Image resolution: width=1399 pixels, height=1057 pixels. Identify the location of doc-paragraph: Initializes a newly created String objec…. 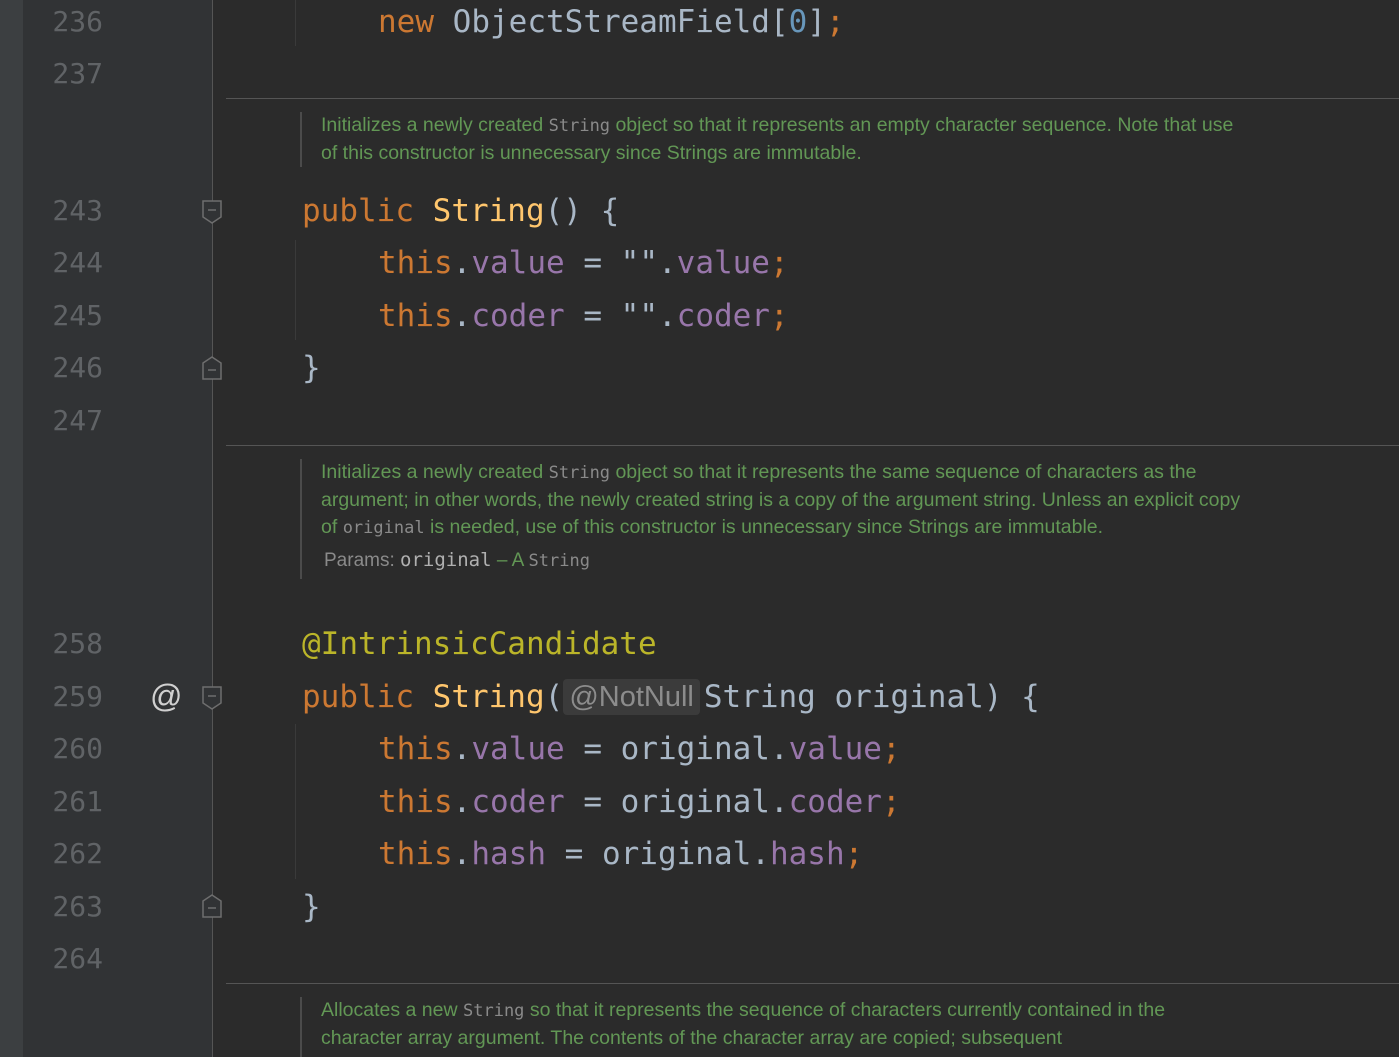
(781, 500).